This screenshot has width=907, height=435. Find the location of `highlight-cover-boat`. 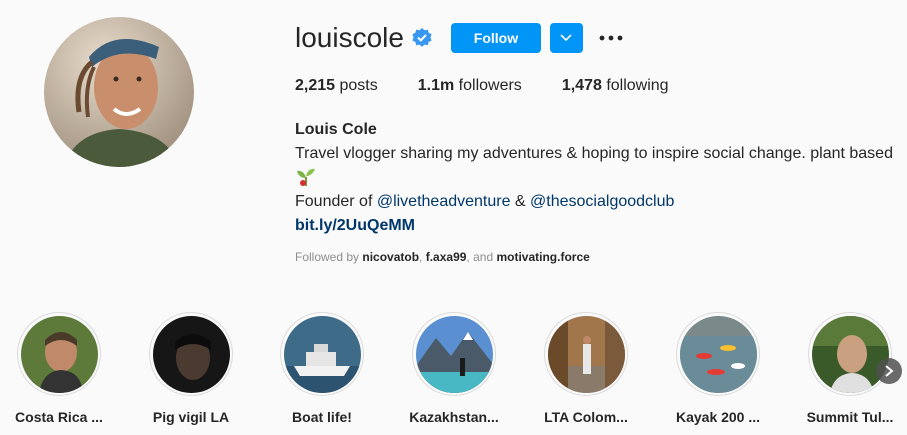

highlight-cover-boat is located at coordinates (322, 354).